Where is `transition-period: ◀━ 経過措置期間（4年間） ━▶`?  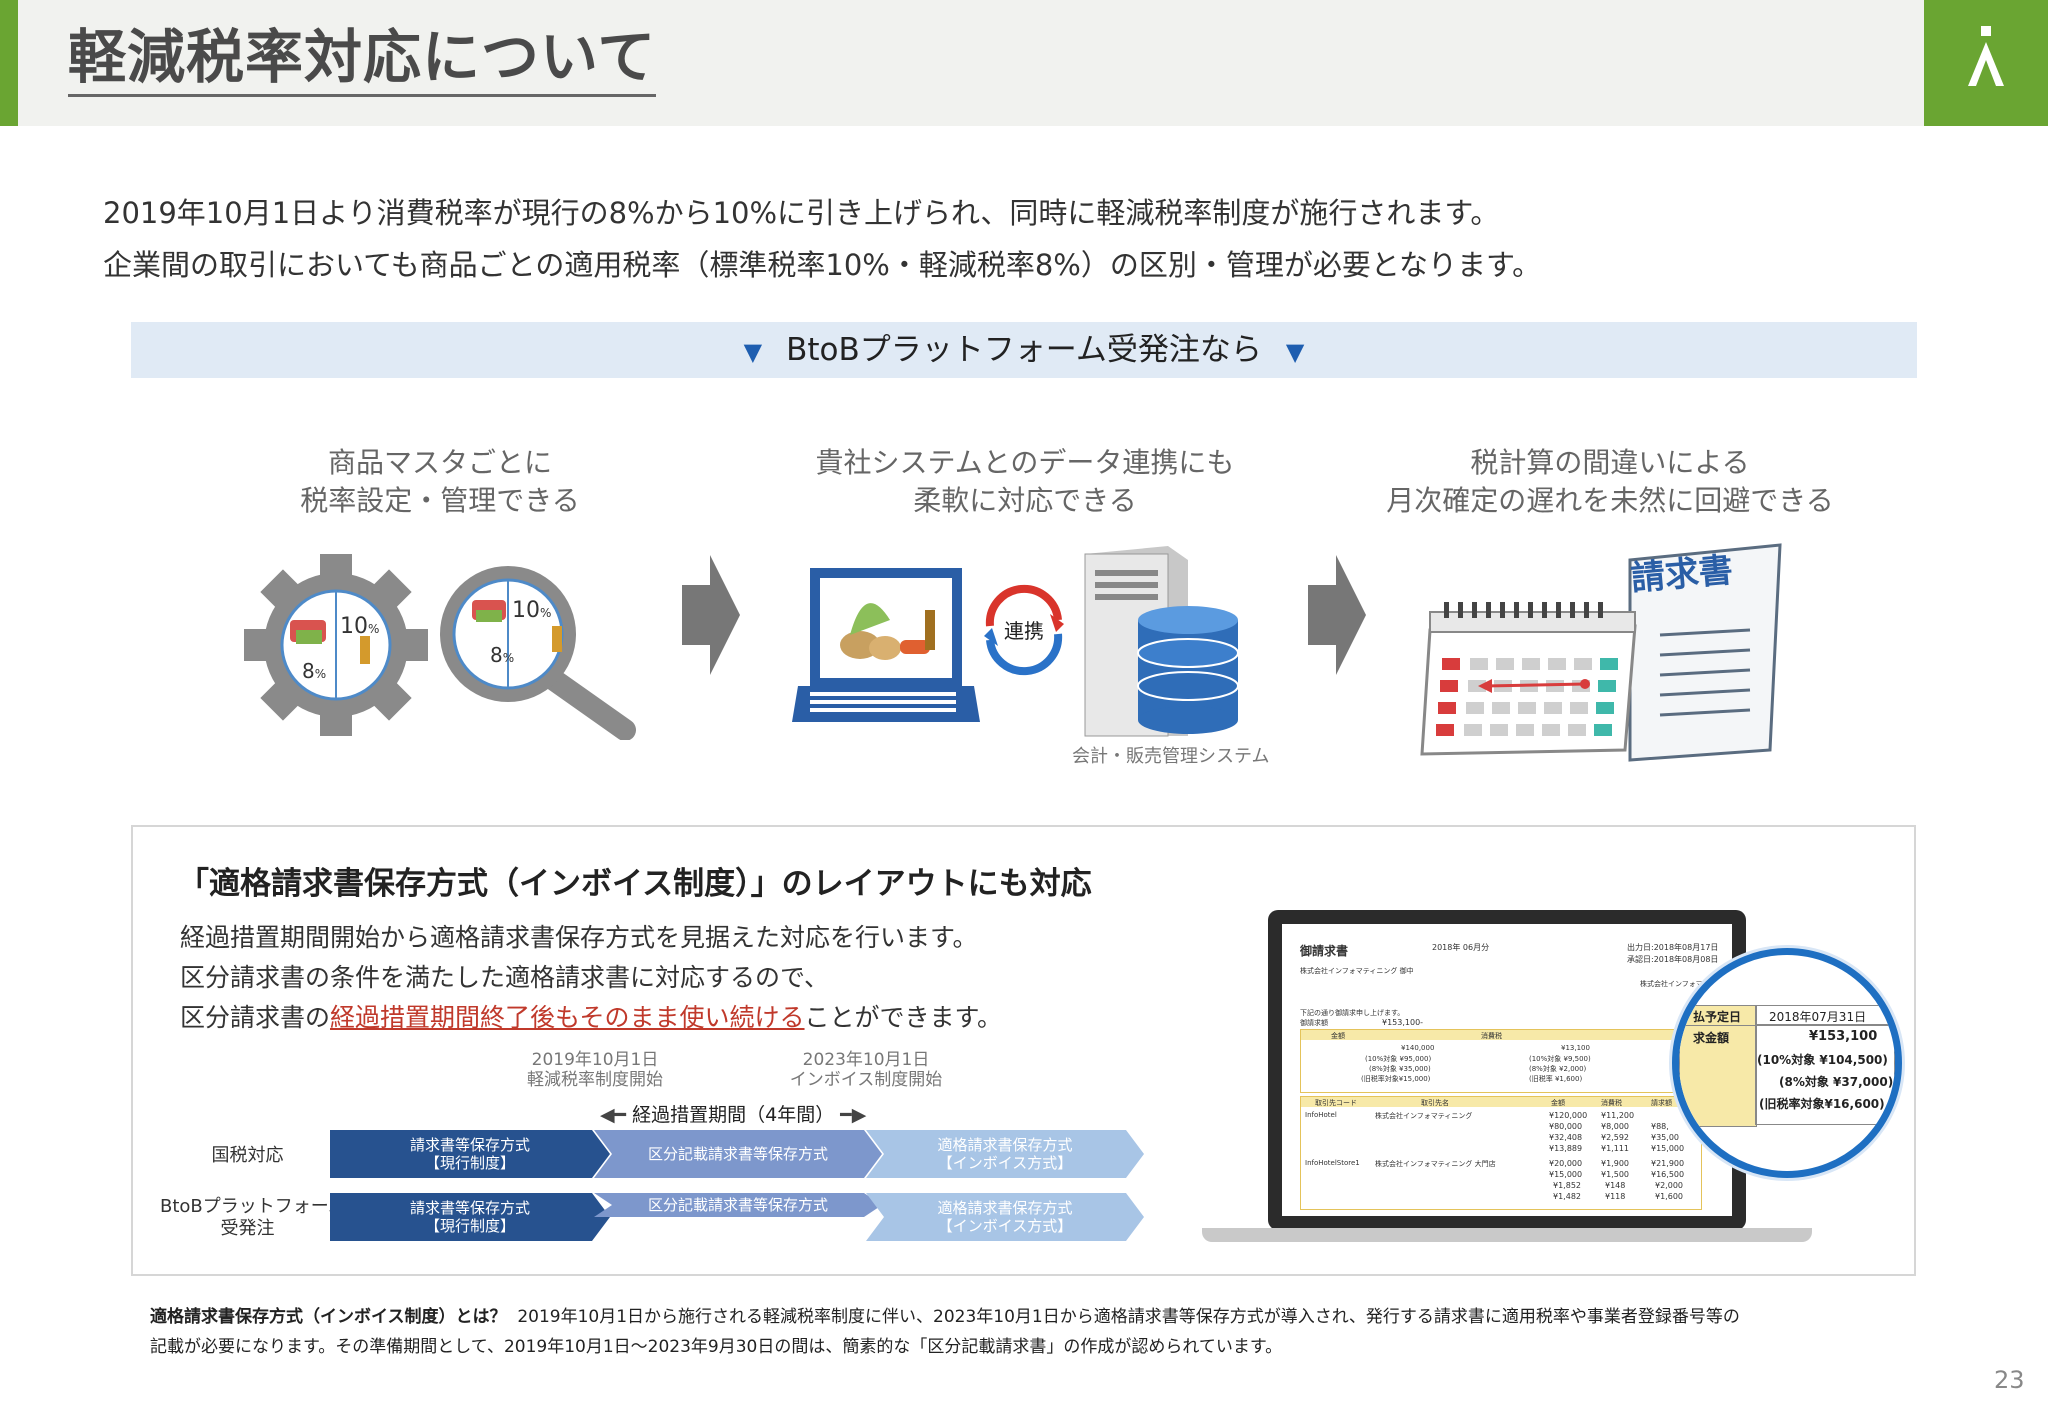
transition-period: ◀━ 経過措置期間（4年間） ━▶ is located at coordinates (733, 1113).